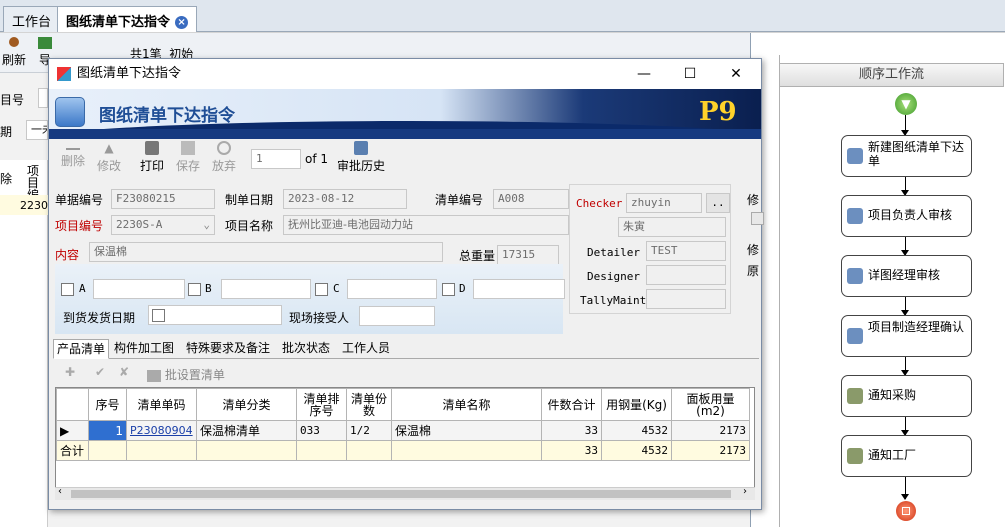 This screenshot has height=527, width=1005. What do you see at coordinates (664, 203) in the screenshot?
I see `checker-field: zhuyin` at bounding box center [664, 203].